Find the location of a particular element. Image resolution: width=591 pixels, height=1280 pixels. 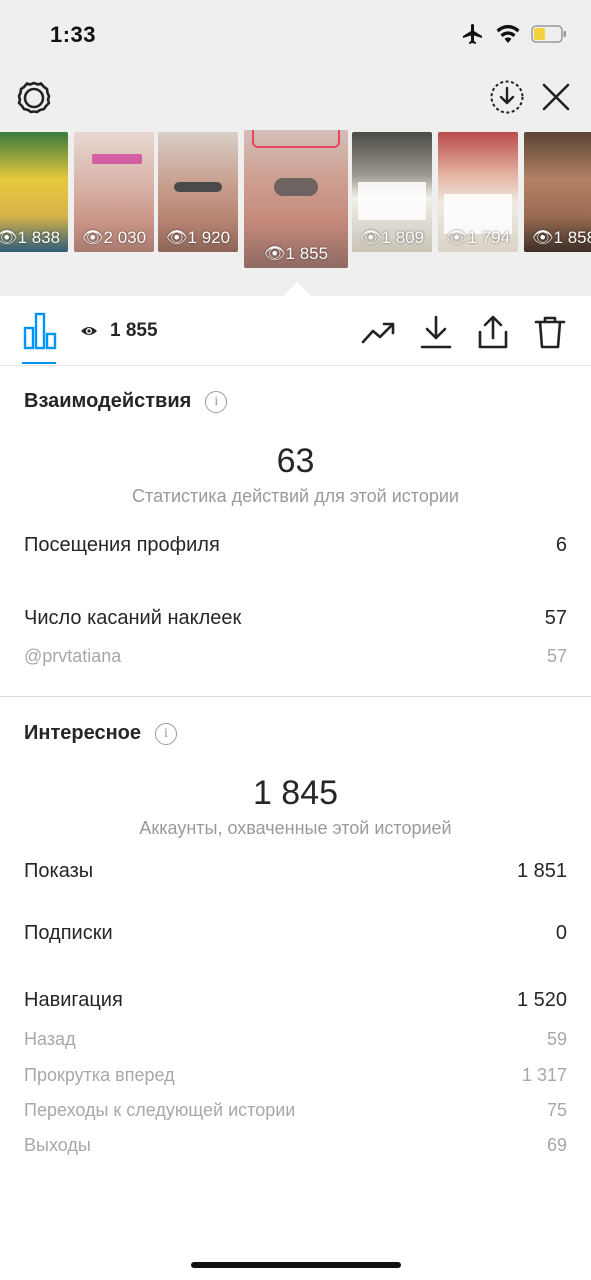

next-story-value: 75 is located at coordinates (556, 1110).